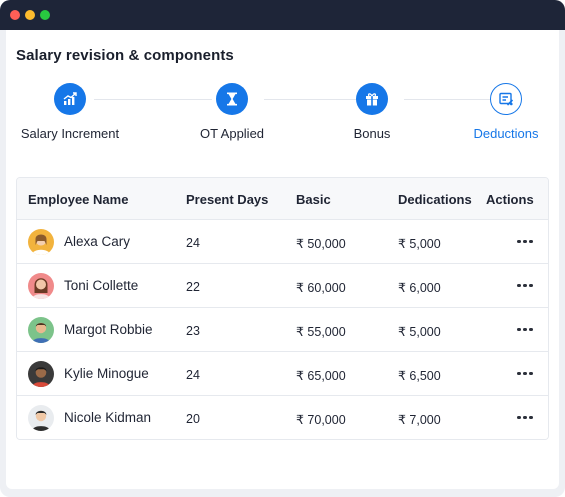 The height and width of the screenshot is (497, 565). Describe the element at coordinates (419, 420) in the screenshot. I see `deductions-cell: ₹ 7,000` at that location.